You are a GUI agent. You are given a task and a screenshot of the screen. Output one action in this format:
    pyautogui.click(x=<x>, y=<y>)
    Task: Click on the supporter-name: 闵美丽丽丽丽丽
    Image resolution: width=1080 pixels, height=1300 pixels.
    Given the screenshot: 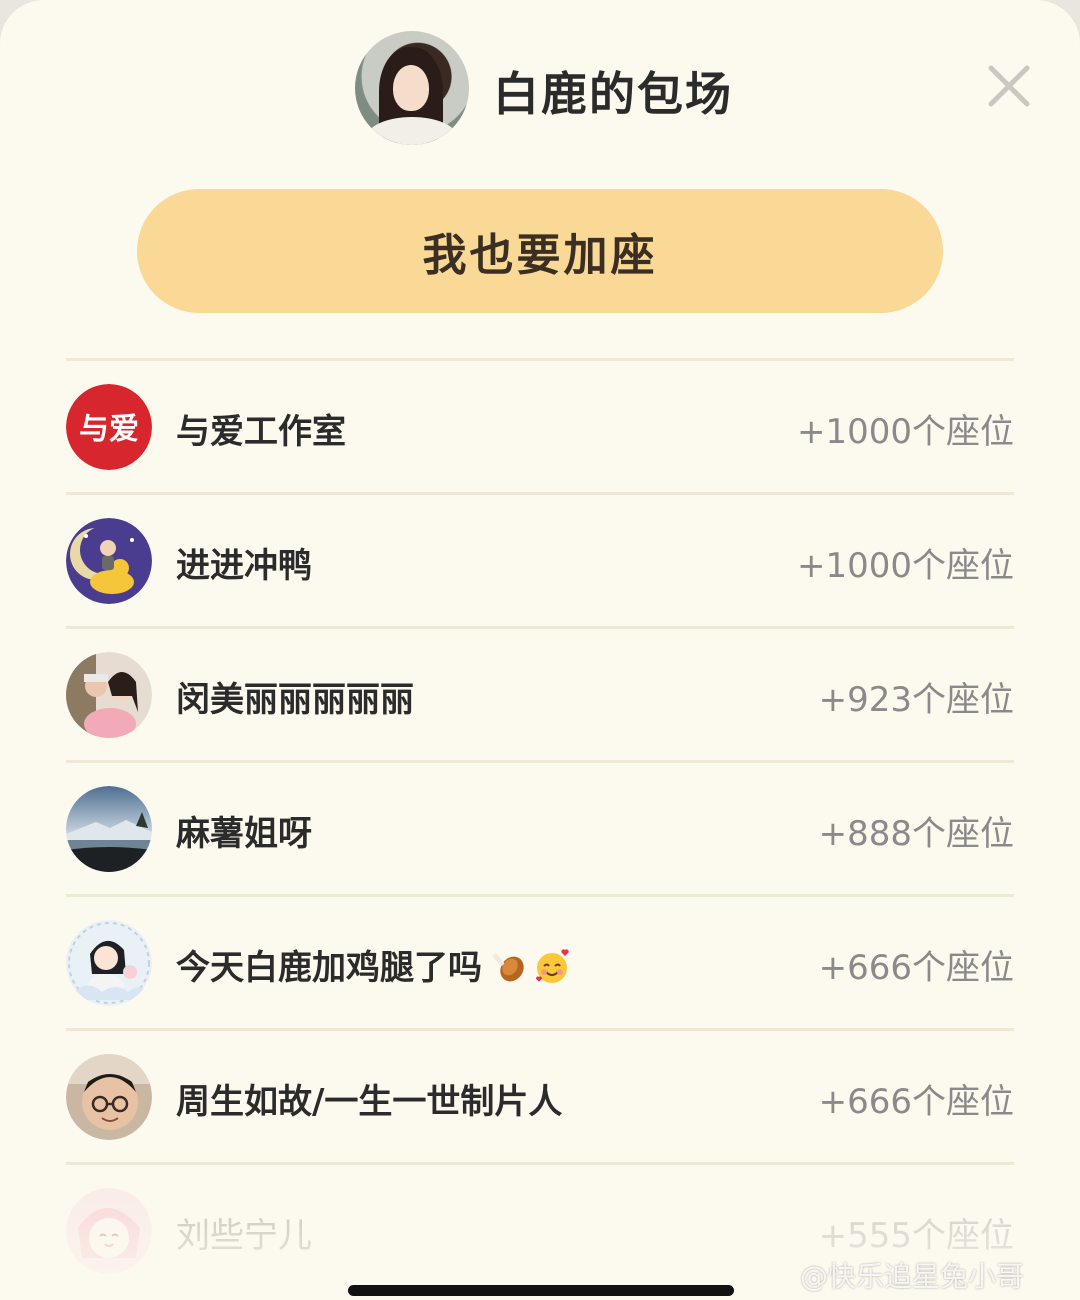 What is the action you would take?
    pyautogui.click(x=295, y=700)
    